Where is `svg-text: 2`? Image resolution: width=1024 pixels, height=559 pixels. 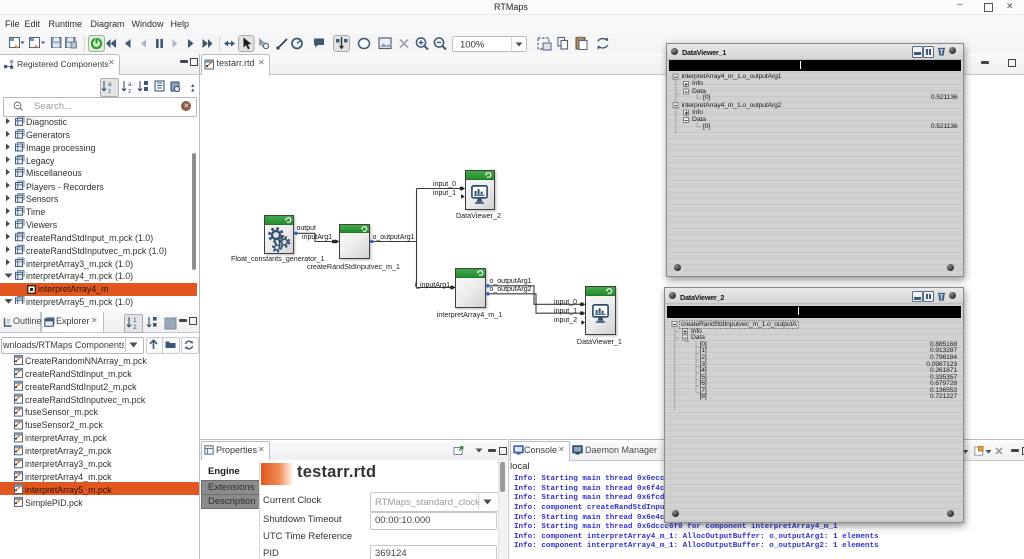
svg-text: 2 is located at coordinates (135, 327).